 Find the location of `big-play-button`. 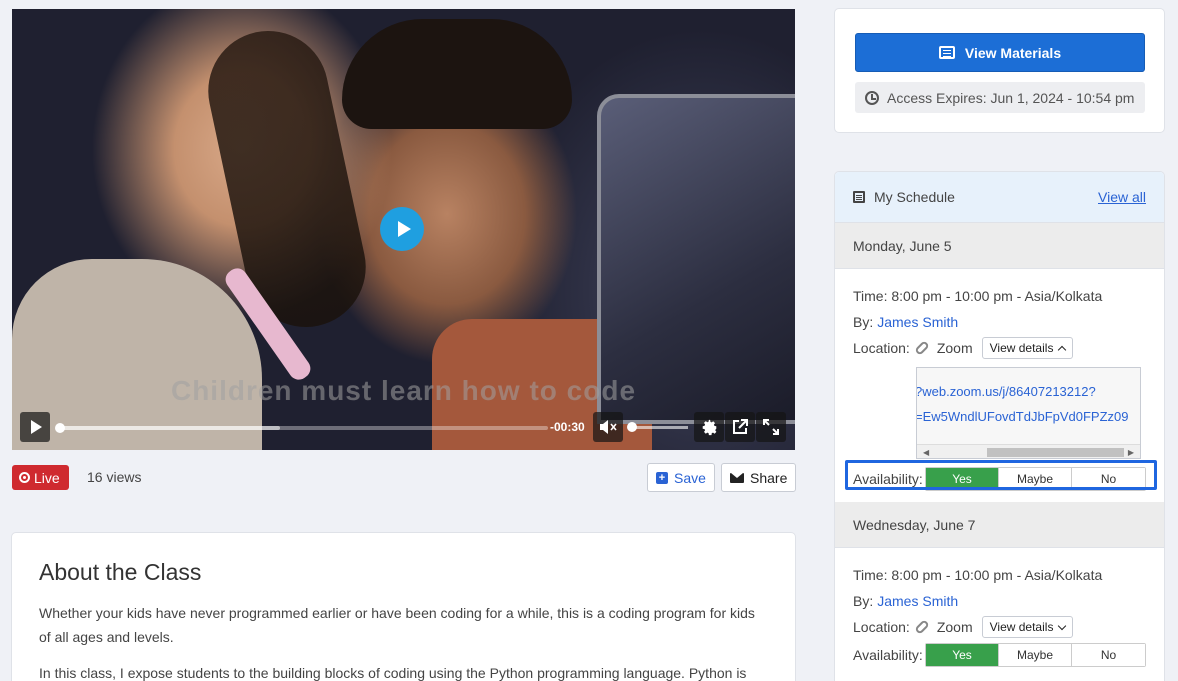

big-play-button is located at coordinates (402, 229).